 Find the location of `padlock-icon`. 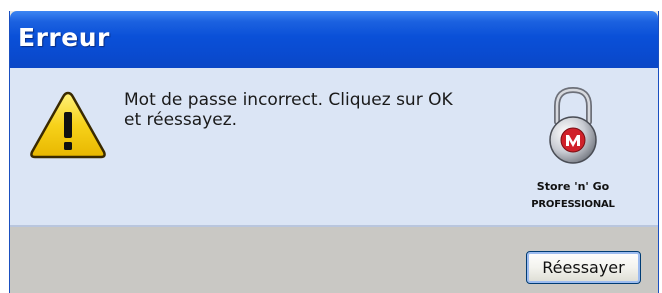

padlock-icon is located at coordinates (573, 125).